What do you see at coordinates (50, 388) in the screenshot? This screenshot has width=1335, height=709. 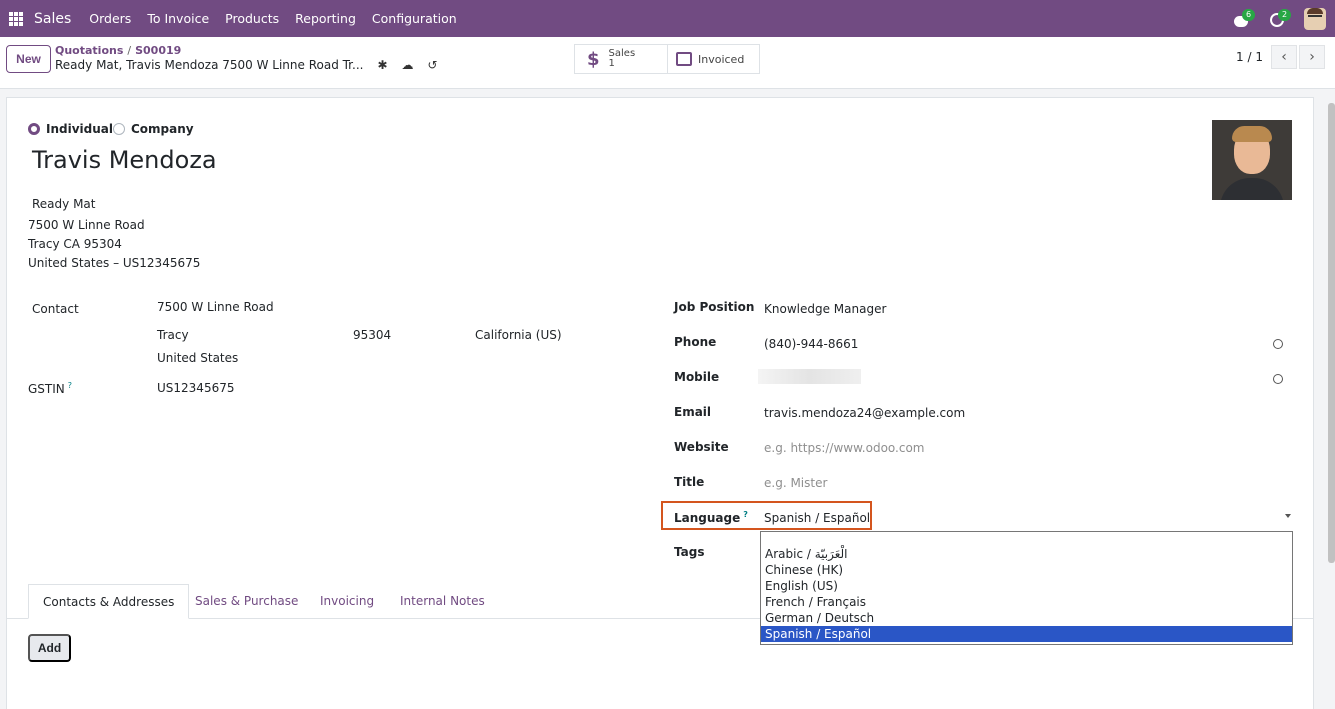 I see `gstin-label: GSTIN?` at bounding box center [50, 388].